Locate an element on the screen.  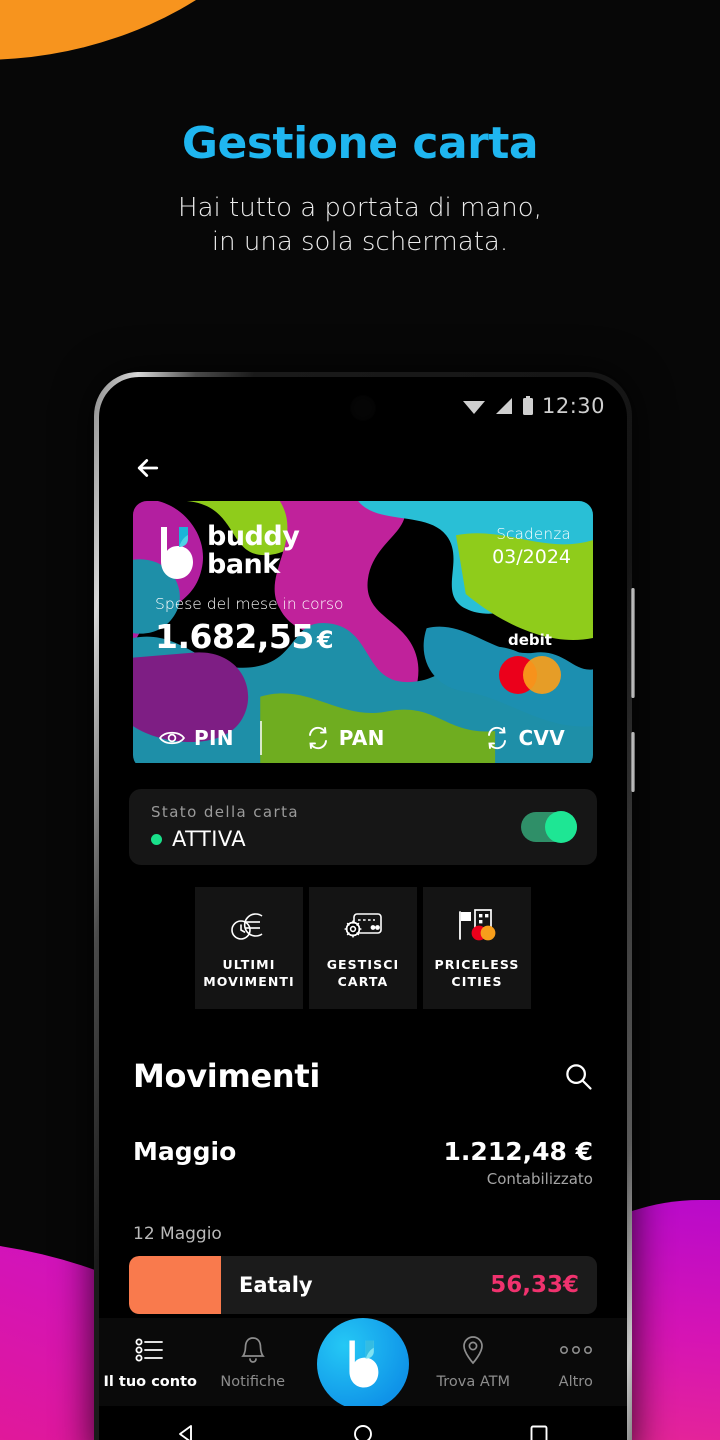
bottom-navigation: Il tuo conto Notifiche Trova ATM Altro is located at coordinates (363, 1364).